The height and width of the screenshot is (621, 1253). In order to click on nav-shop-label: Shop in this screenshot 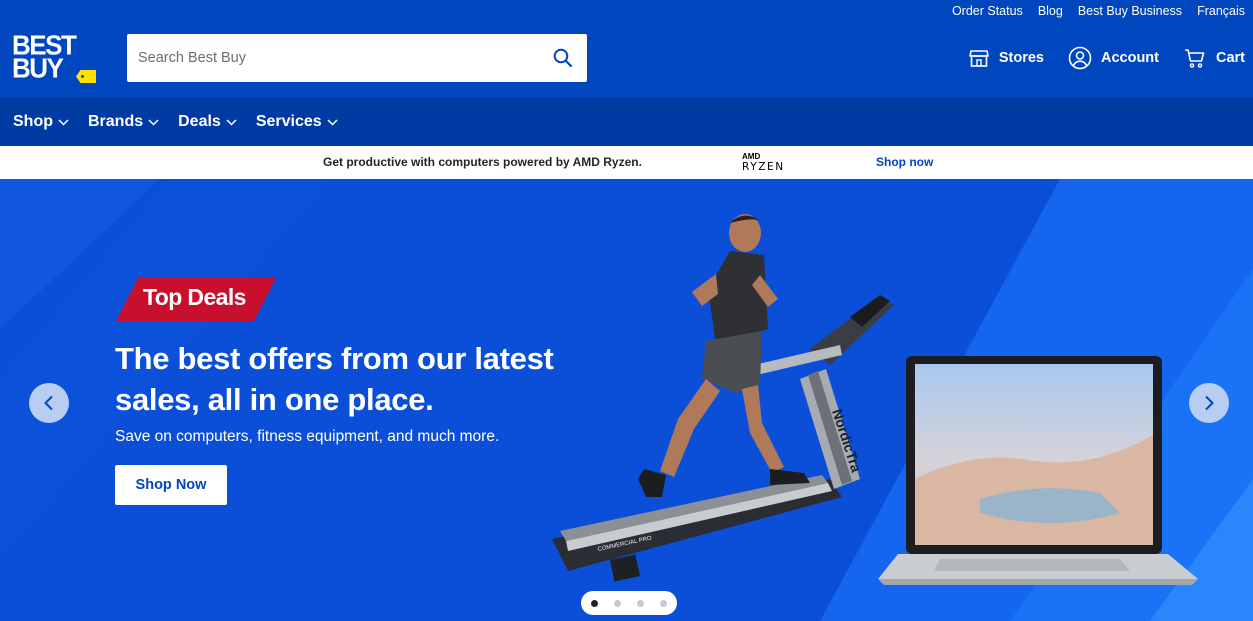, I will do `click(33, 121)`.